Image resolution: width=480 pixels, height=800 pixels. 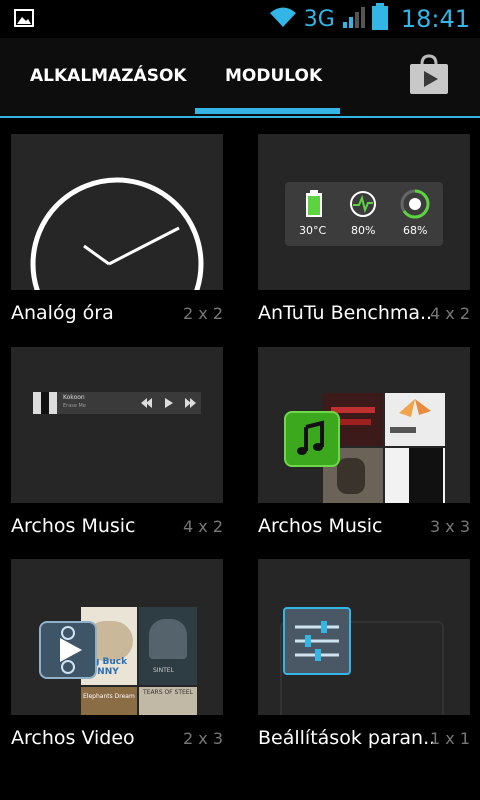 What do you see at coordinates (45, 403) in the screenshot?
I see `album-art` at bounding box center [45, 403].